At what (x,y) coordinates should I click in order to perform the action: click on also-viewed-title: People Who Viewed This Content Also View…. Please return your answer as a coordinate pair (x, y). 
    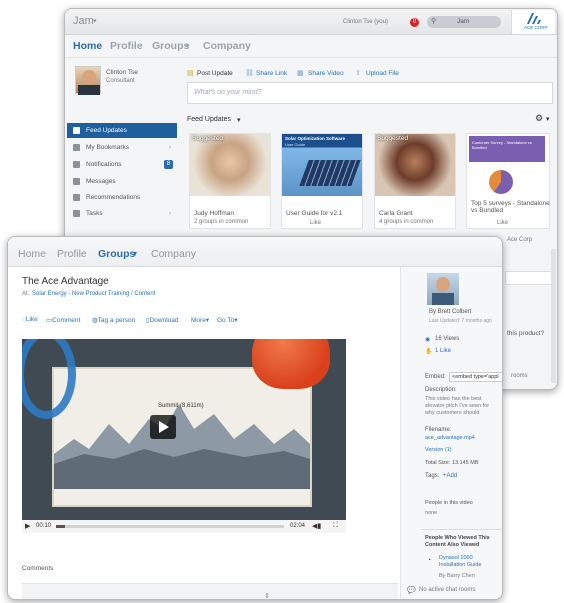
    Looking at the image, I should click on (457, 541).